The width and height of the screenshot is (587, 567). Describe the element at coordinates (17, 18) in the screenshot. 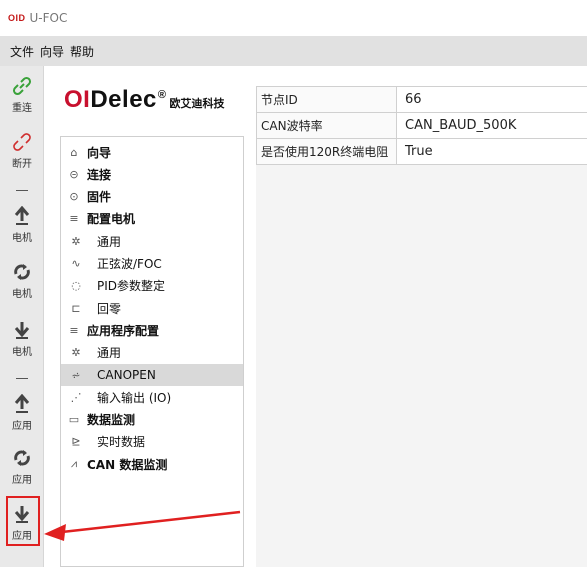

I see `app-logo: OID` at that location.